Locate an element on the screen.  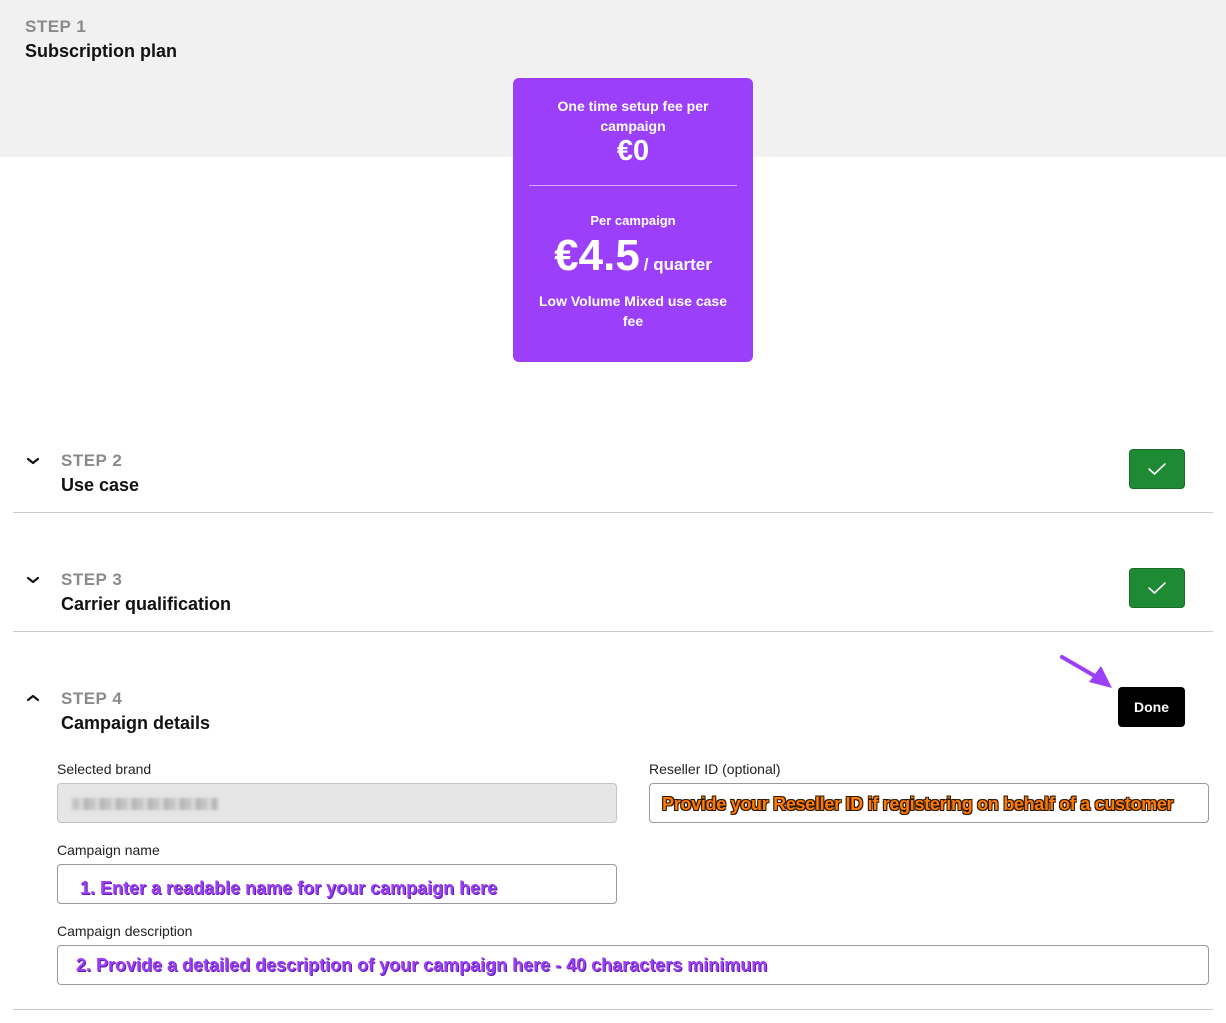
price-row: €4.5/ quarter is located at coordinates (633, 256).